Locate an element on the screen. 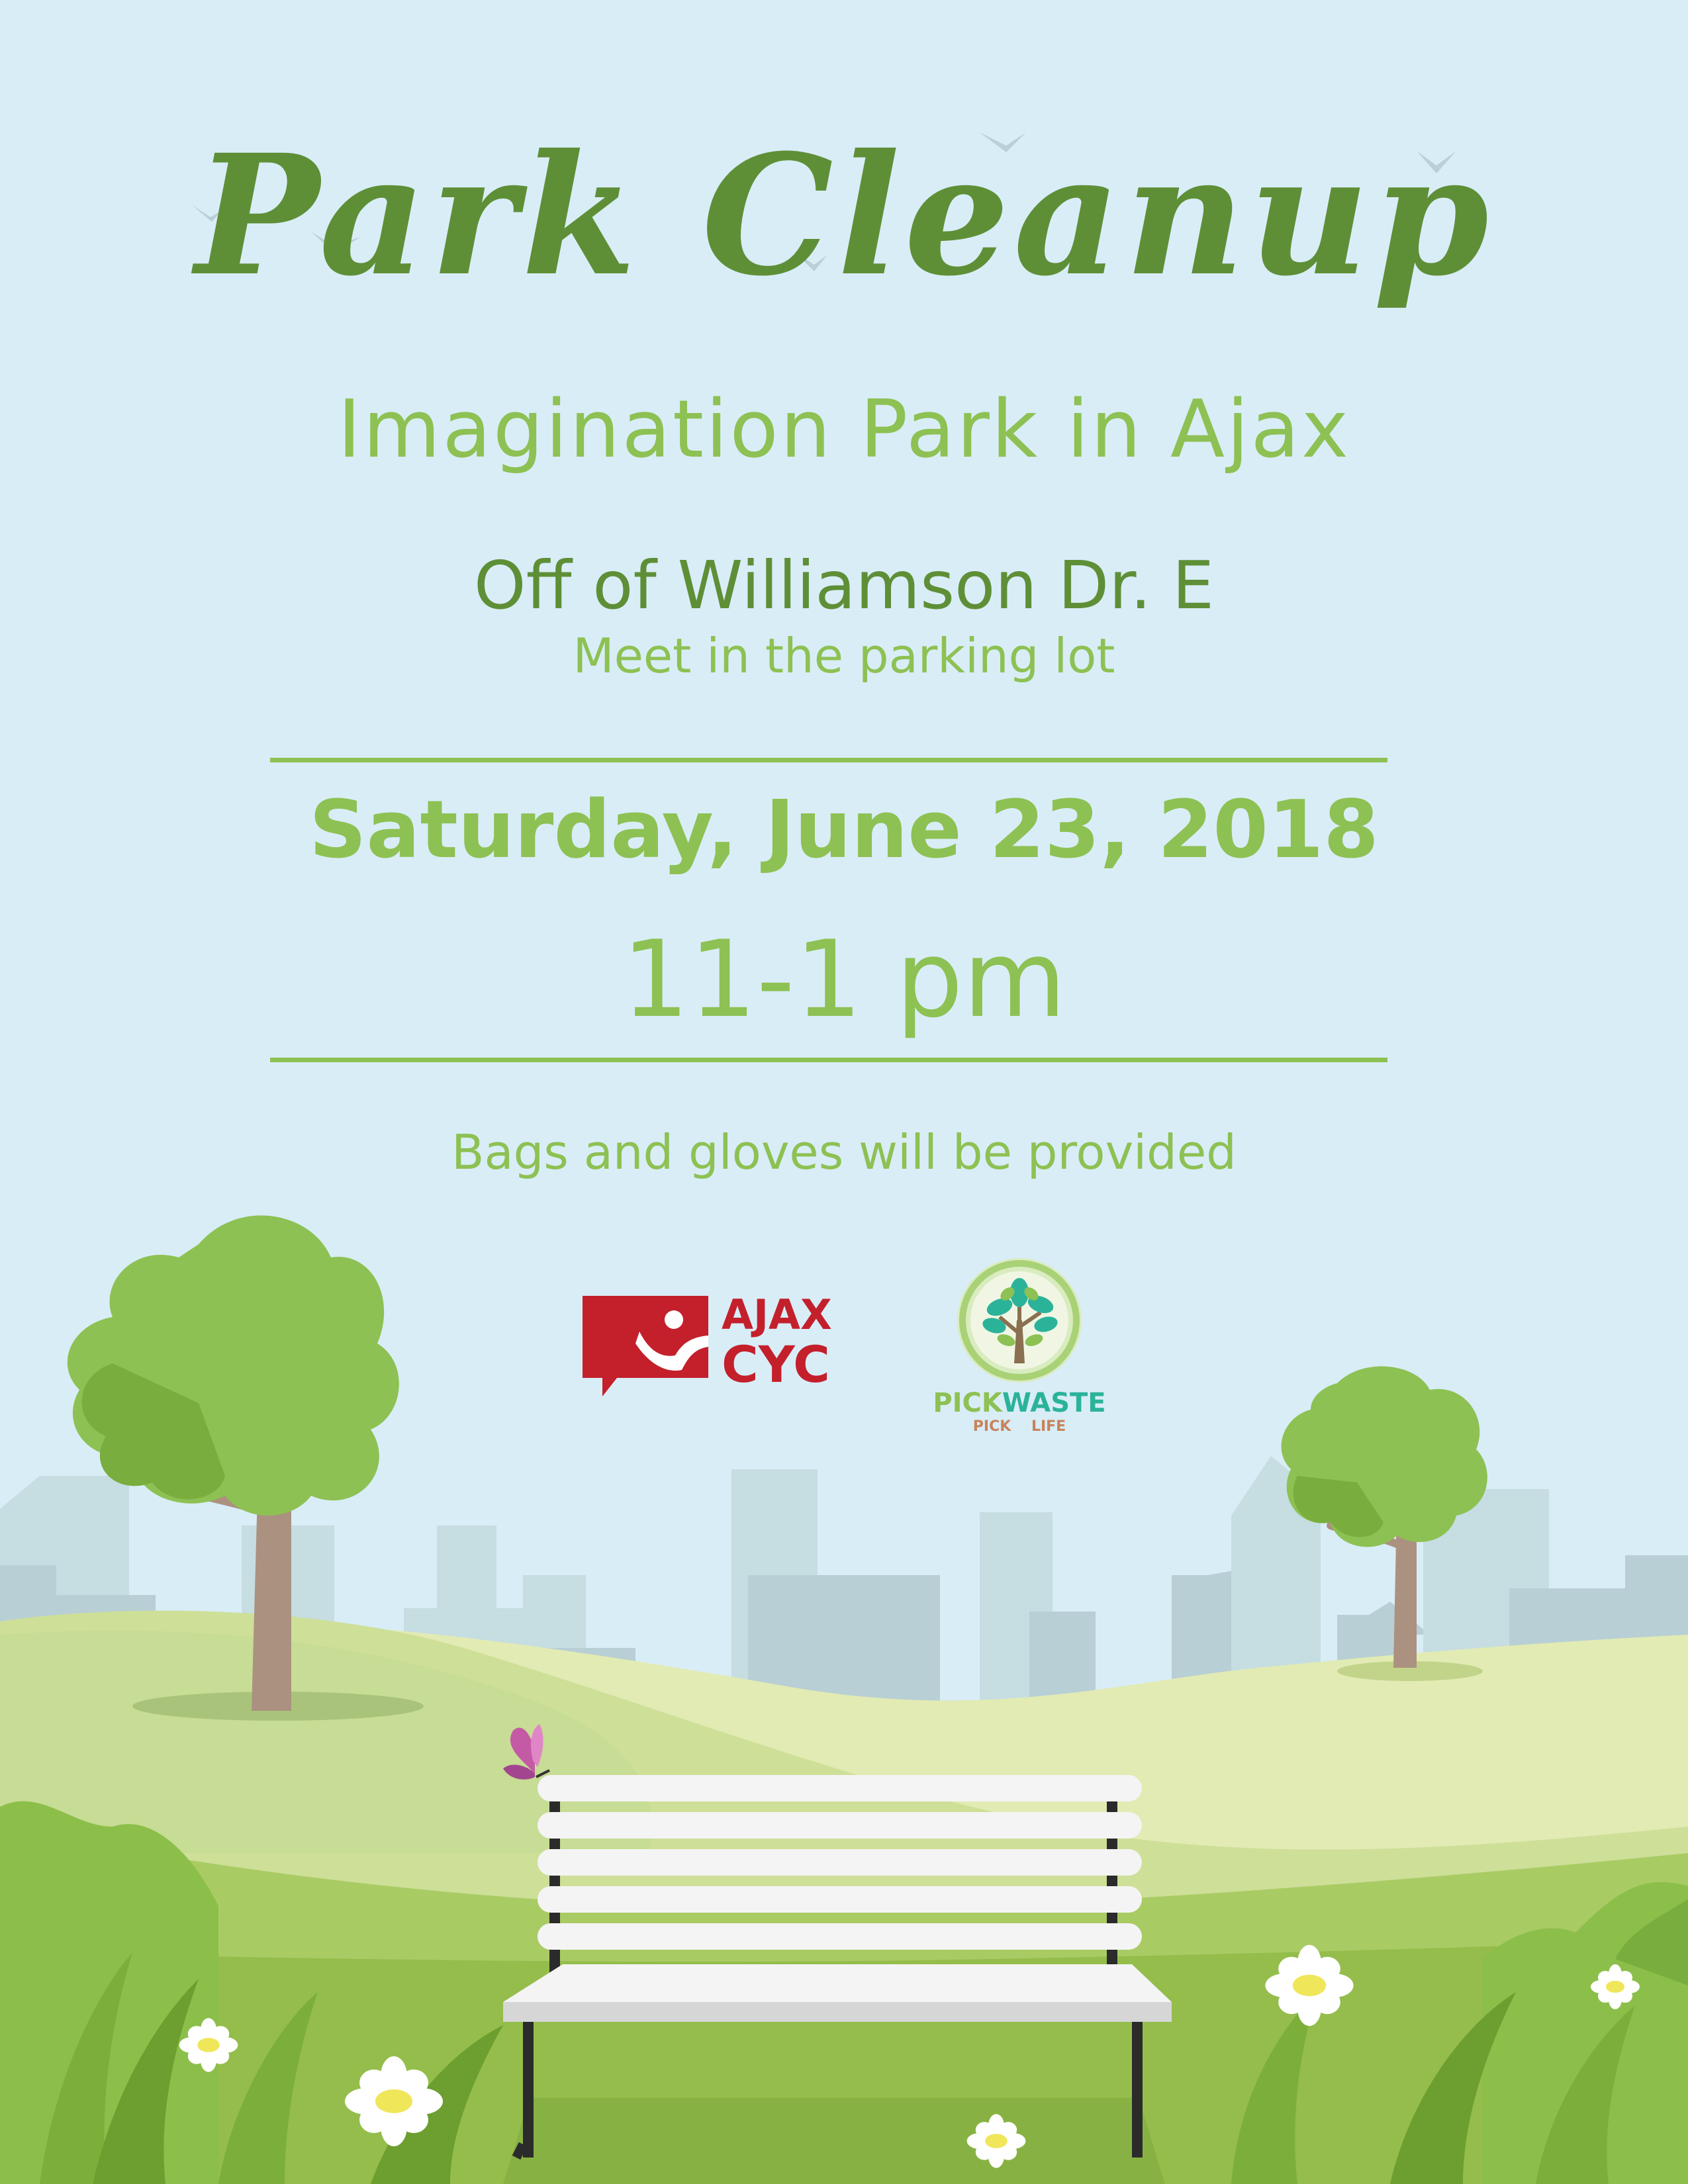 This screenshot has width=1688, height=2184. ajax-cyc-logo: AJAX CYC is located at coordinates (708, 1343).